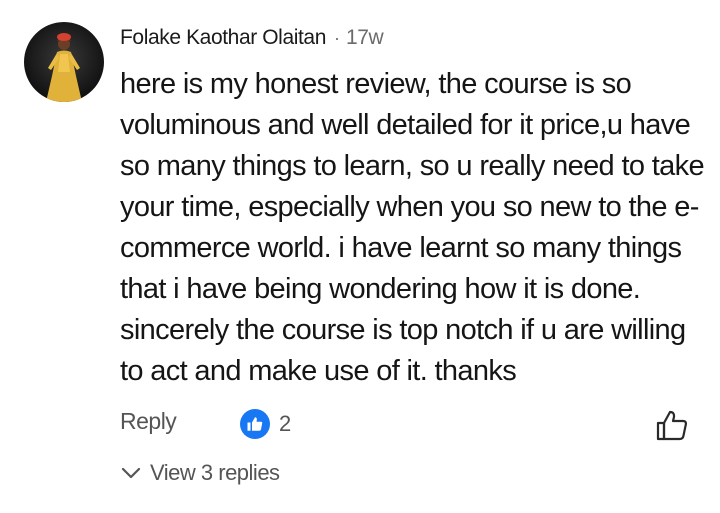 This screenshot has width=720, height=513. What do you see at coordinates (285, 423) in the screenshot?
I see `like-count: 2` at bounding box center [285, 423].